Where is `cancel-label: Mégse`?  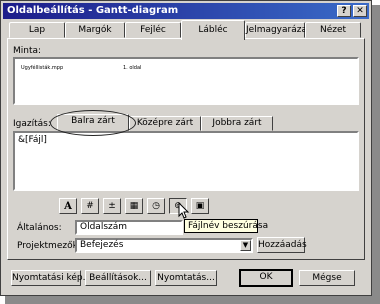 cancel-label: Mégse is located at coordinates (327, 278).